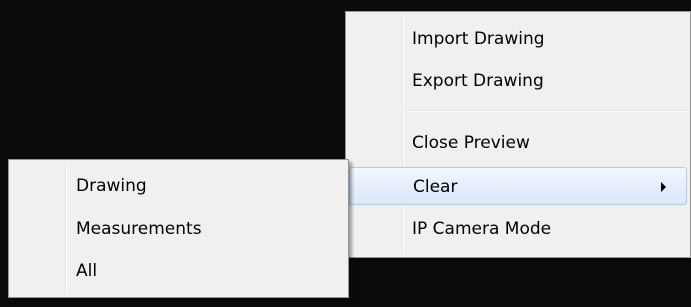  Describe the element at coordinates (471, 143) in the screenshot. I see `menu-item-label: Close Preview` at that location.